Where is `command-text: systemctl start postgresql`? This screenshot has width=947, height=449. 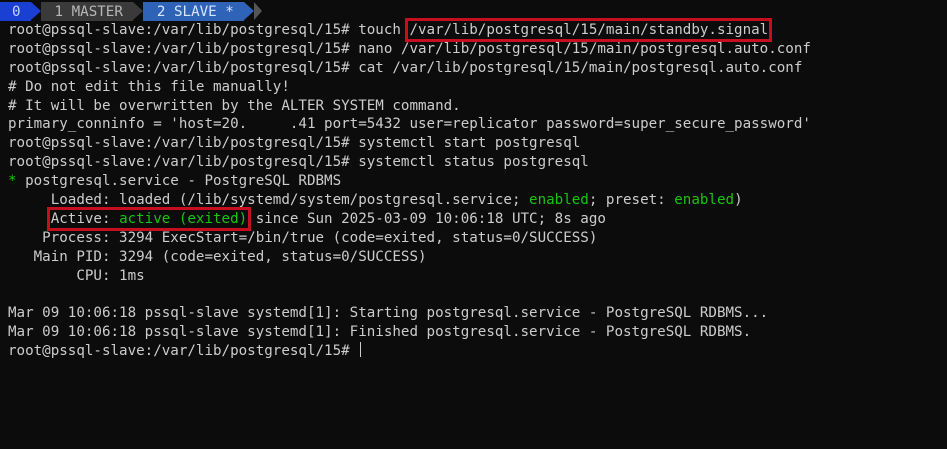 command-text: systemctl start postgresql is located at coordinates (469, 143).